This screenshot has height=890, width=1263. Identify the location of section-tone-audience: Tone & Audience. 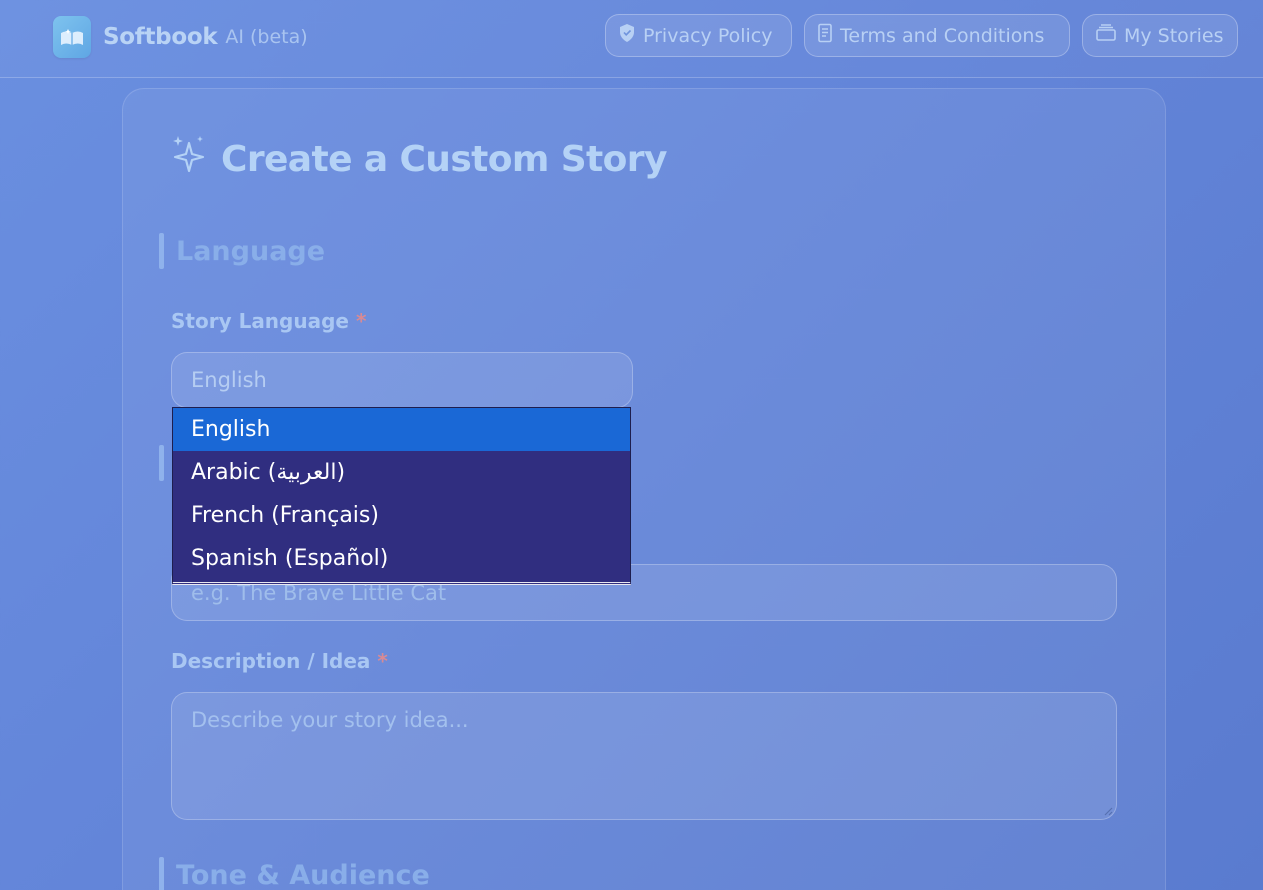
(294, 873).